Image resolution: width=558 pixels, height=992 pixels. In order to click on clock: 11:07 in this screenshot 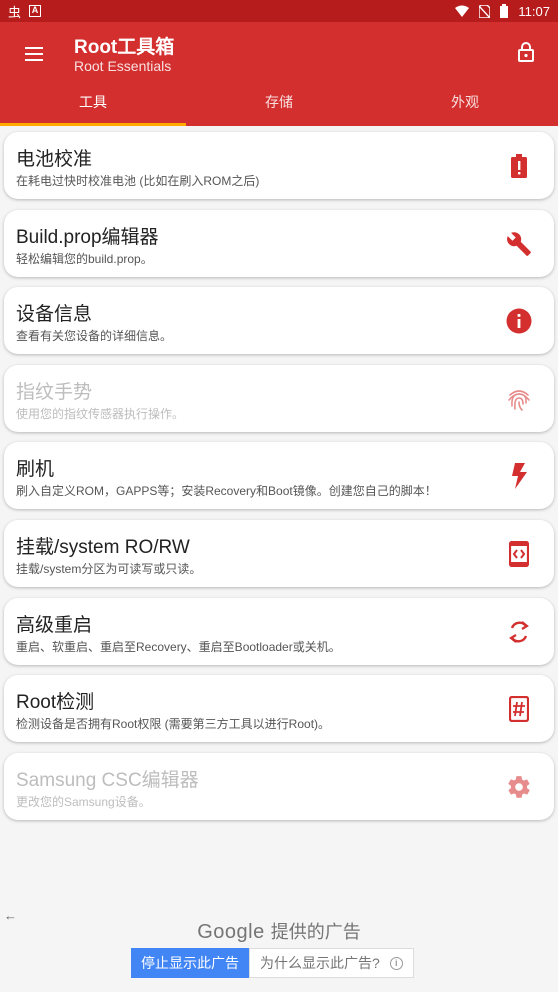, I will do `click(534, 11)`.